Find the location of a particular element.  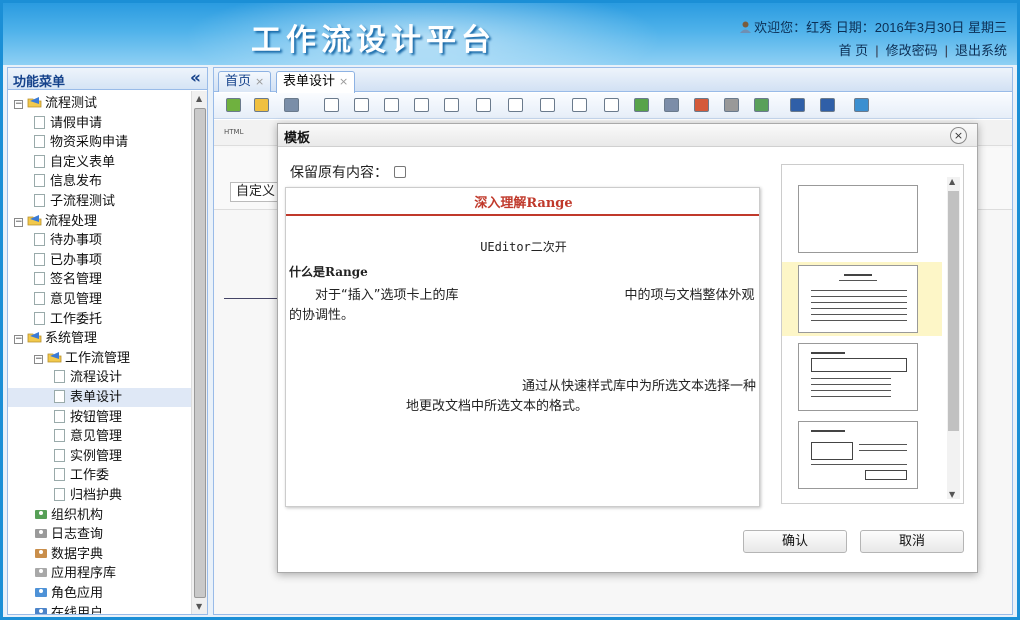

menu-item: 应用程序库 is located at coordinates (99, 573).